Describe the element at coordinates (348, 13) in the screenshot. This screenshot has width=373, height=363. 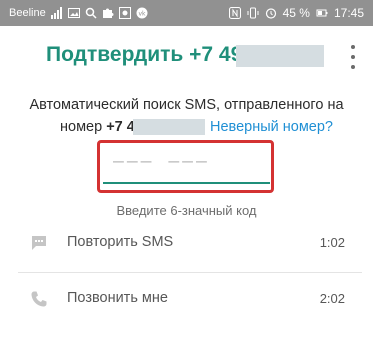
I see `clock: 17:45` at that location.